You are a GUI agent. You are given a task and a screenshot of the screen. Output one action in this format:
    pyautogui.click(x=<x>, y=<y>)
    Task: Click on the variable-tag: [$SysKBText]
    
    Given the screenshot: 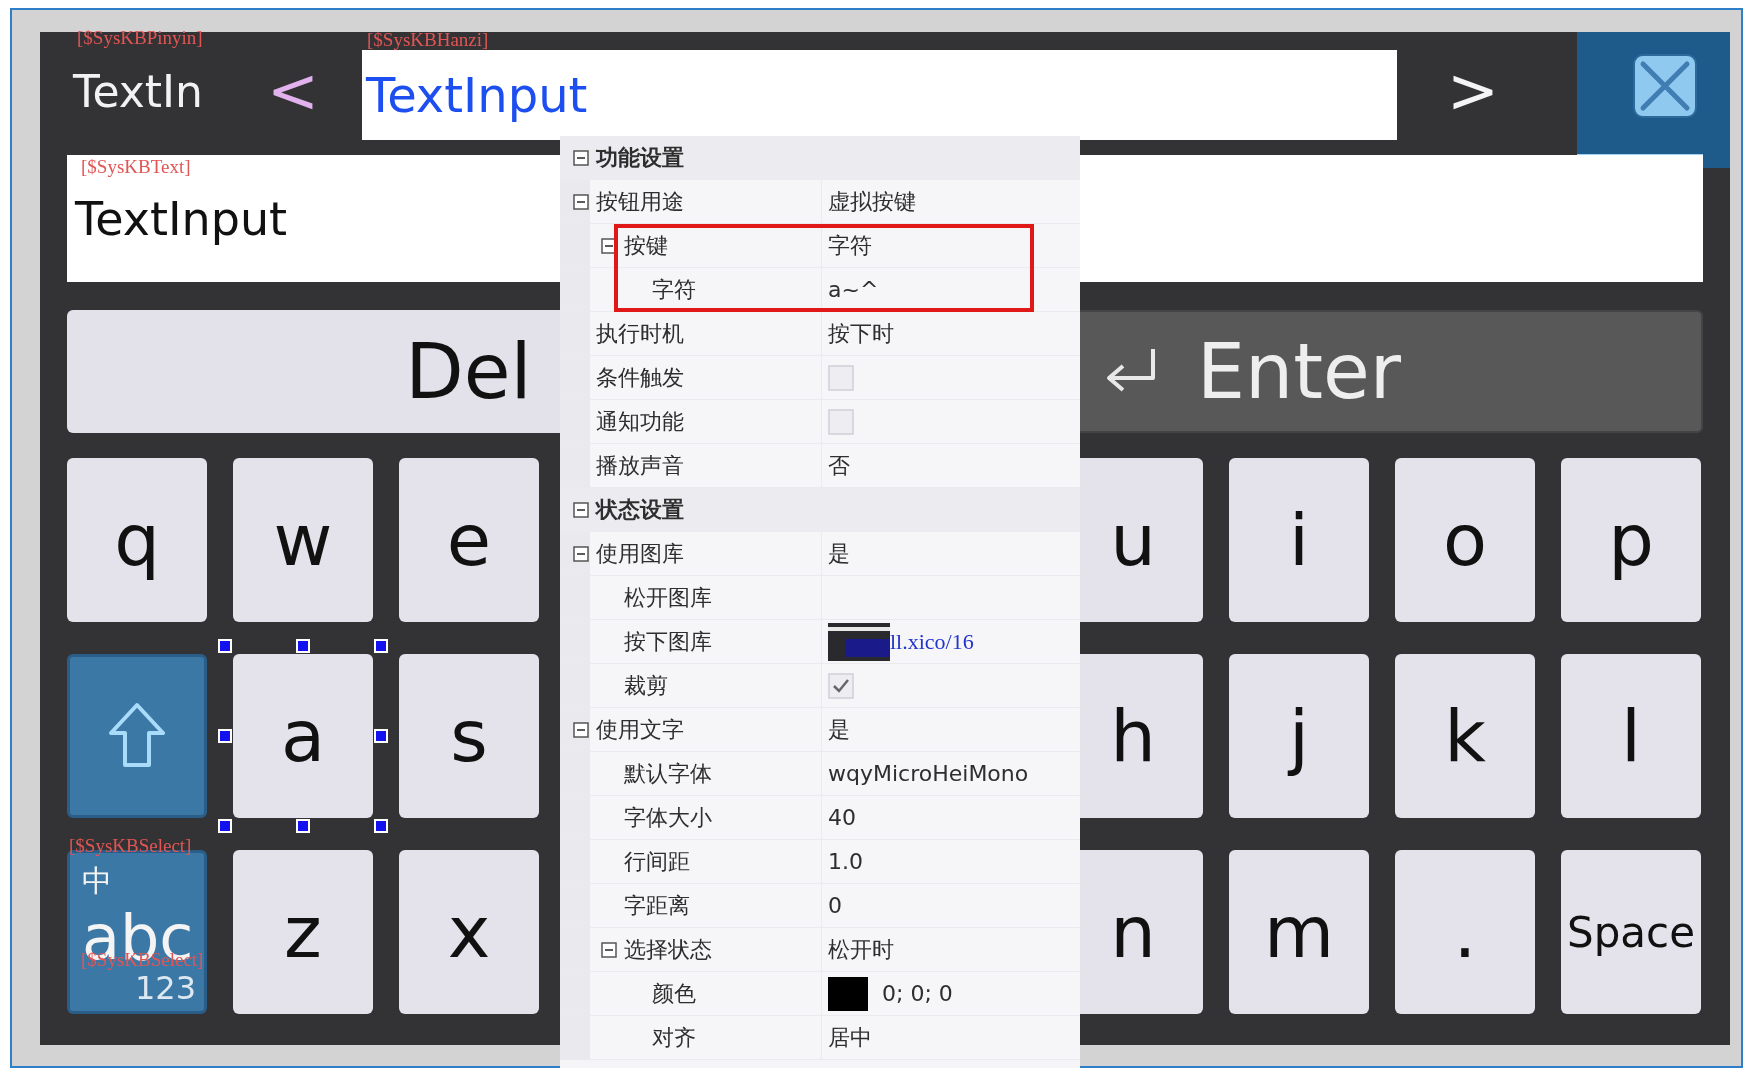 What is the action you would take?
    pyautogui.click(x=136, y=166)
    